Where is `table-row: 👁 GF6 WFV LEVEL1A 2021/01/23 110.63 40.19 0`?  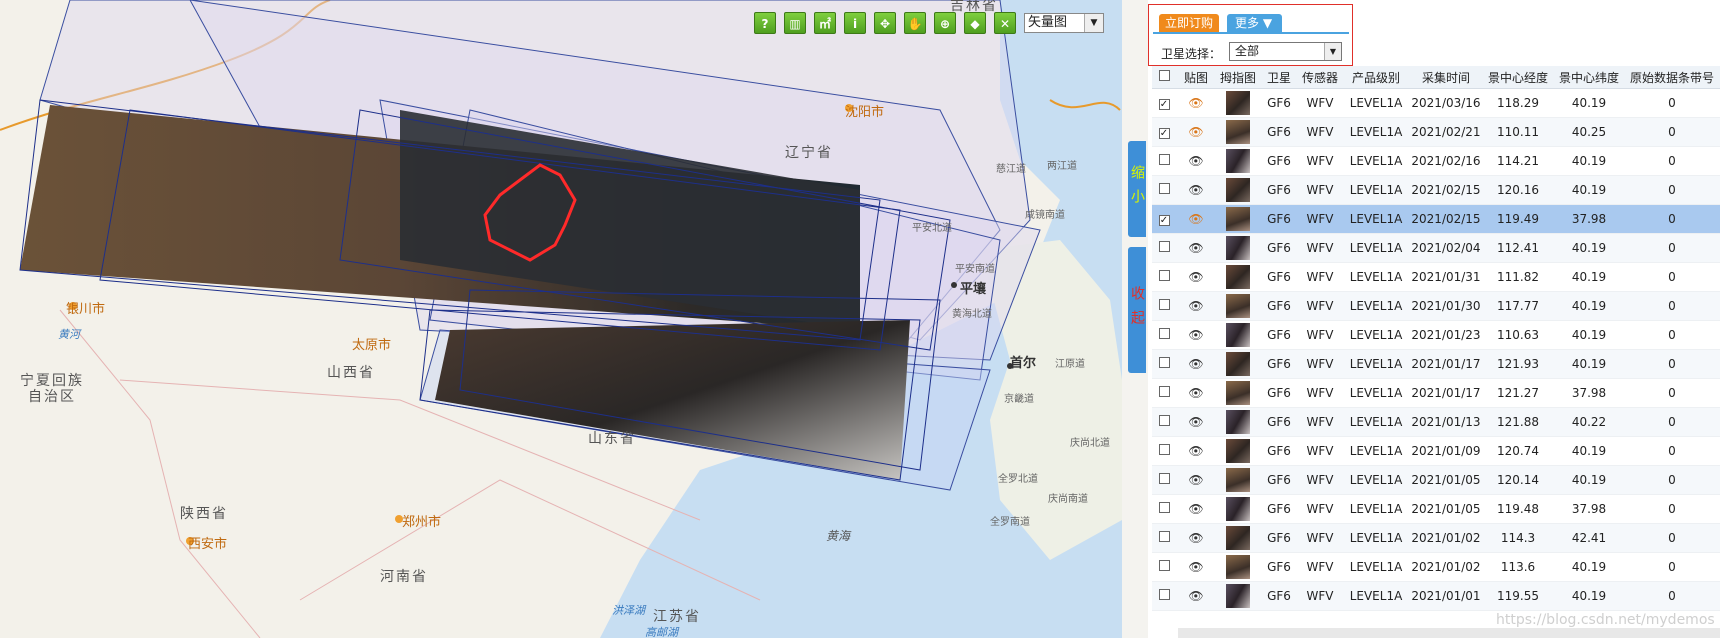 table-row: 👁 GF6 WFV LEVEL1A 2021/01/23 110.63 40.19 0 is located at coordinates (1436, 335).